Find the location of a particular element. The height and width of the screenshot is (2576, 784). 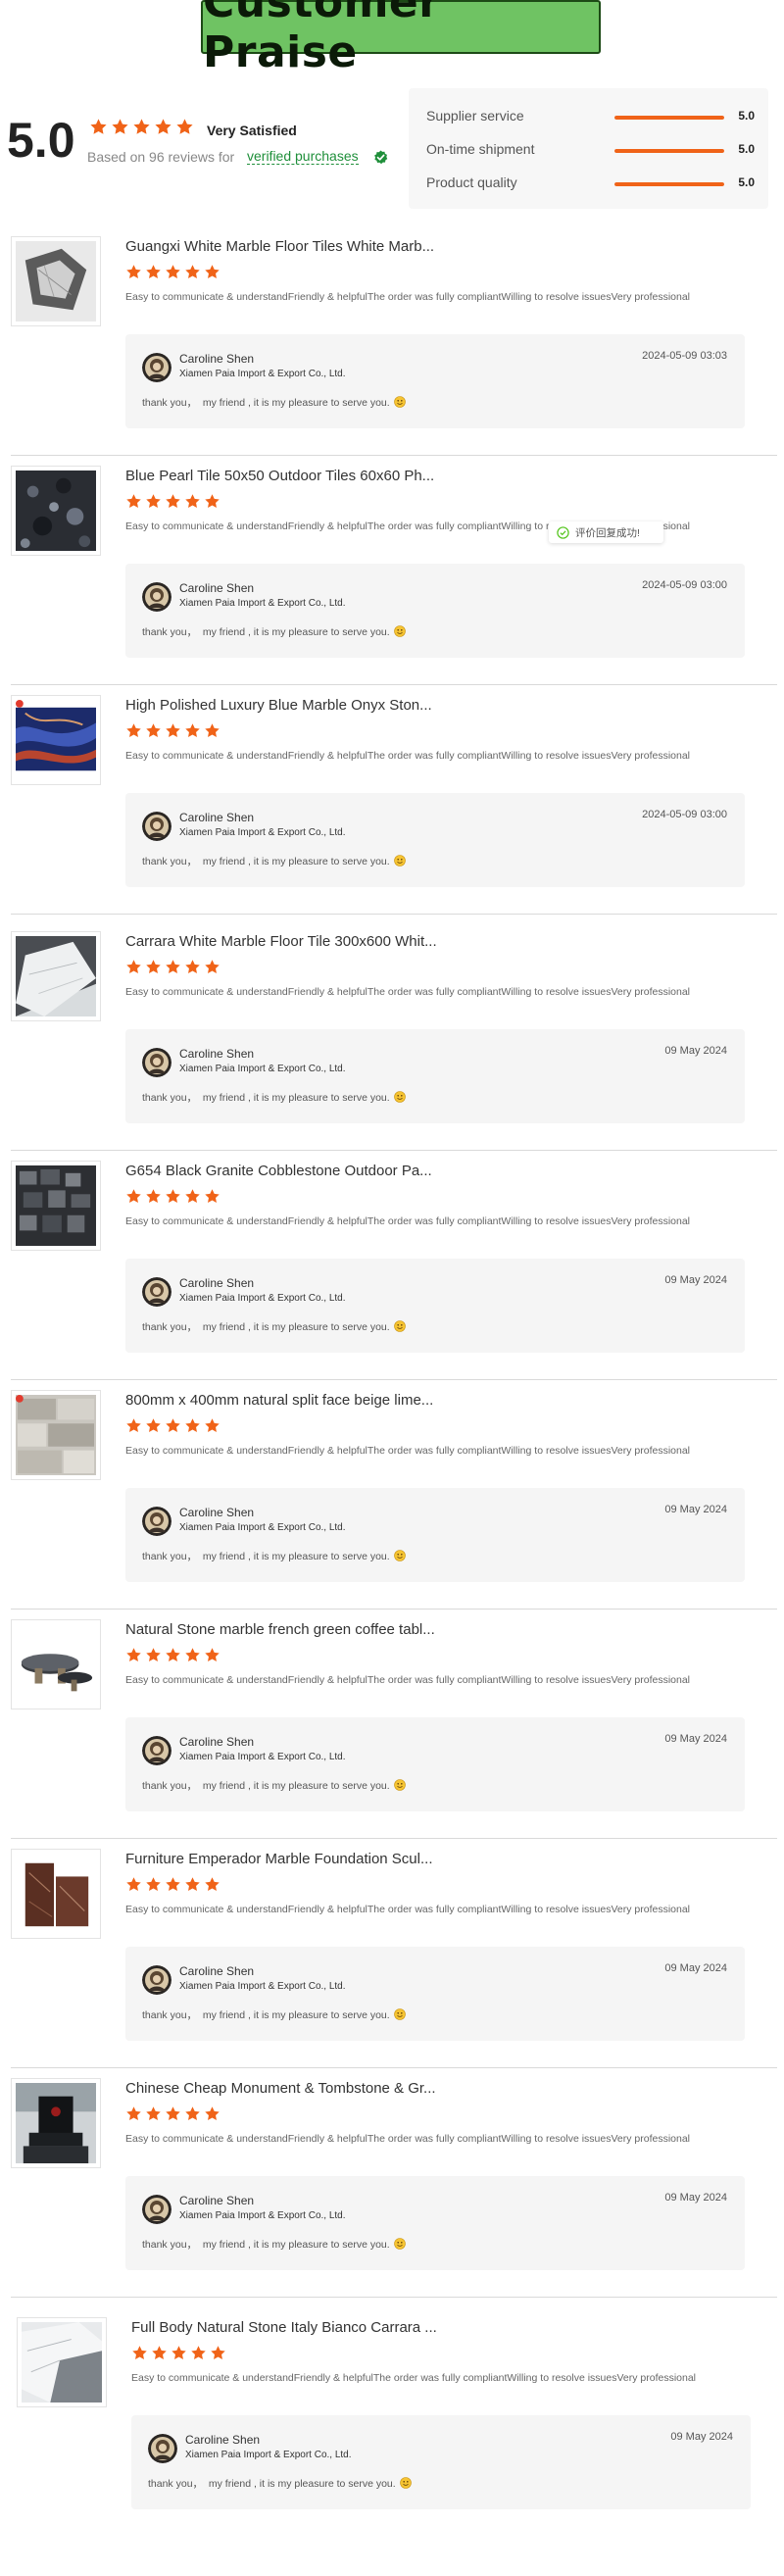

satisfaction-label: Very Satisfied is located at coordinates (252, 130).